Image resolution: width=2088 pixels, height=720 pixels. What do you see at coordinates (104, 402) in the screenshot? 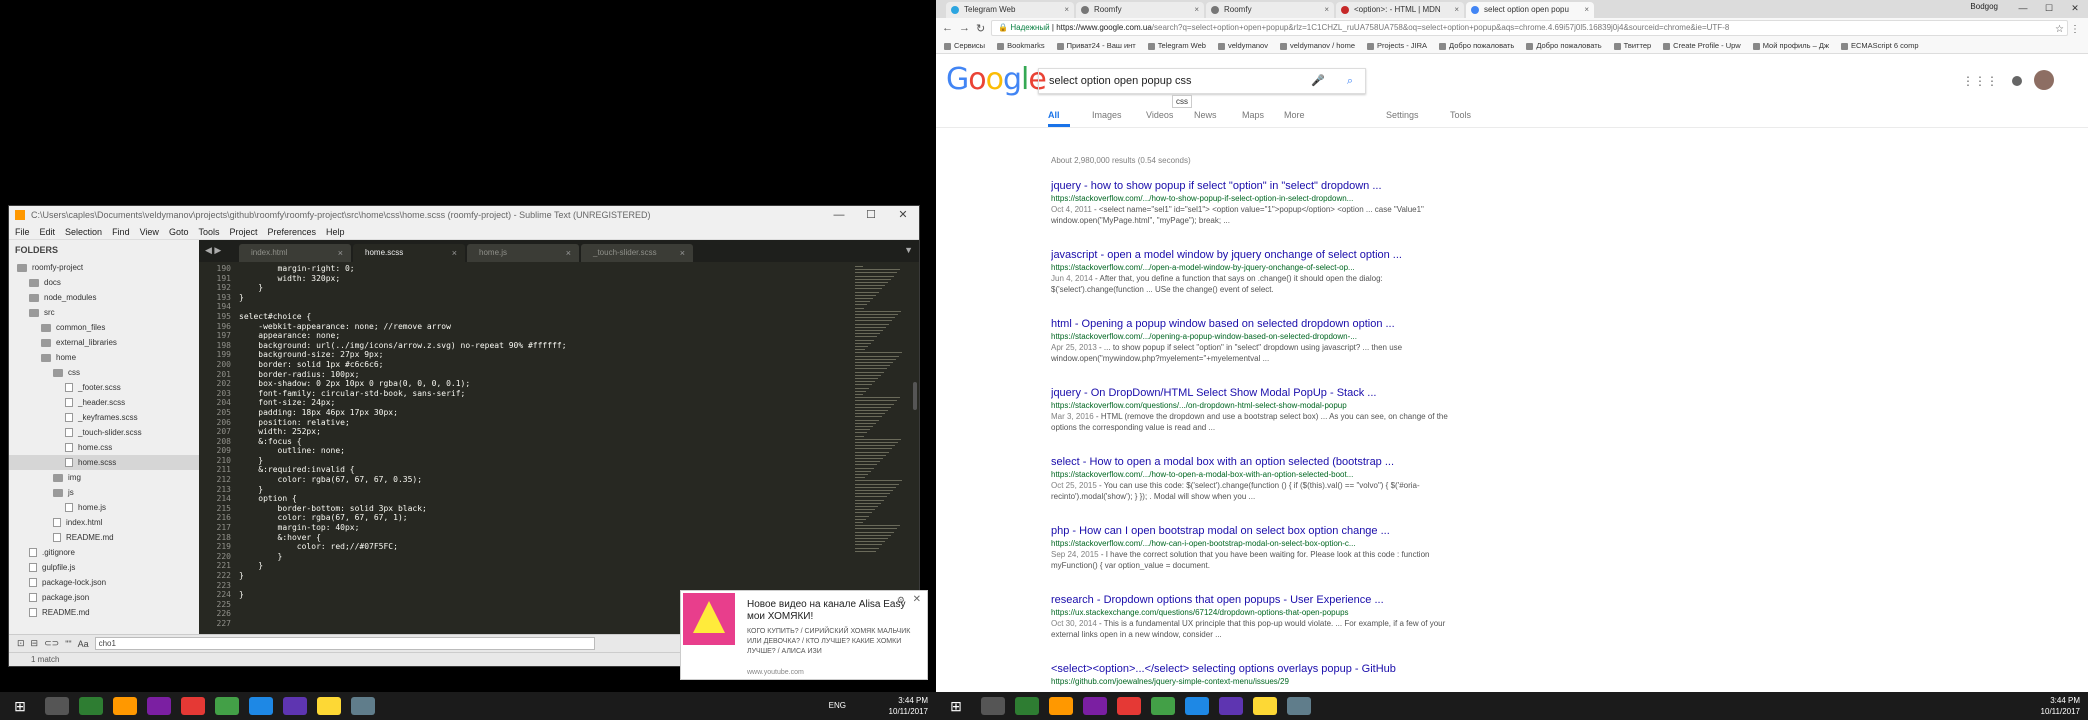
I see `tree-item: _header.scss` at bounding box center [104, 402].